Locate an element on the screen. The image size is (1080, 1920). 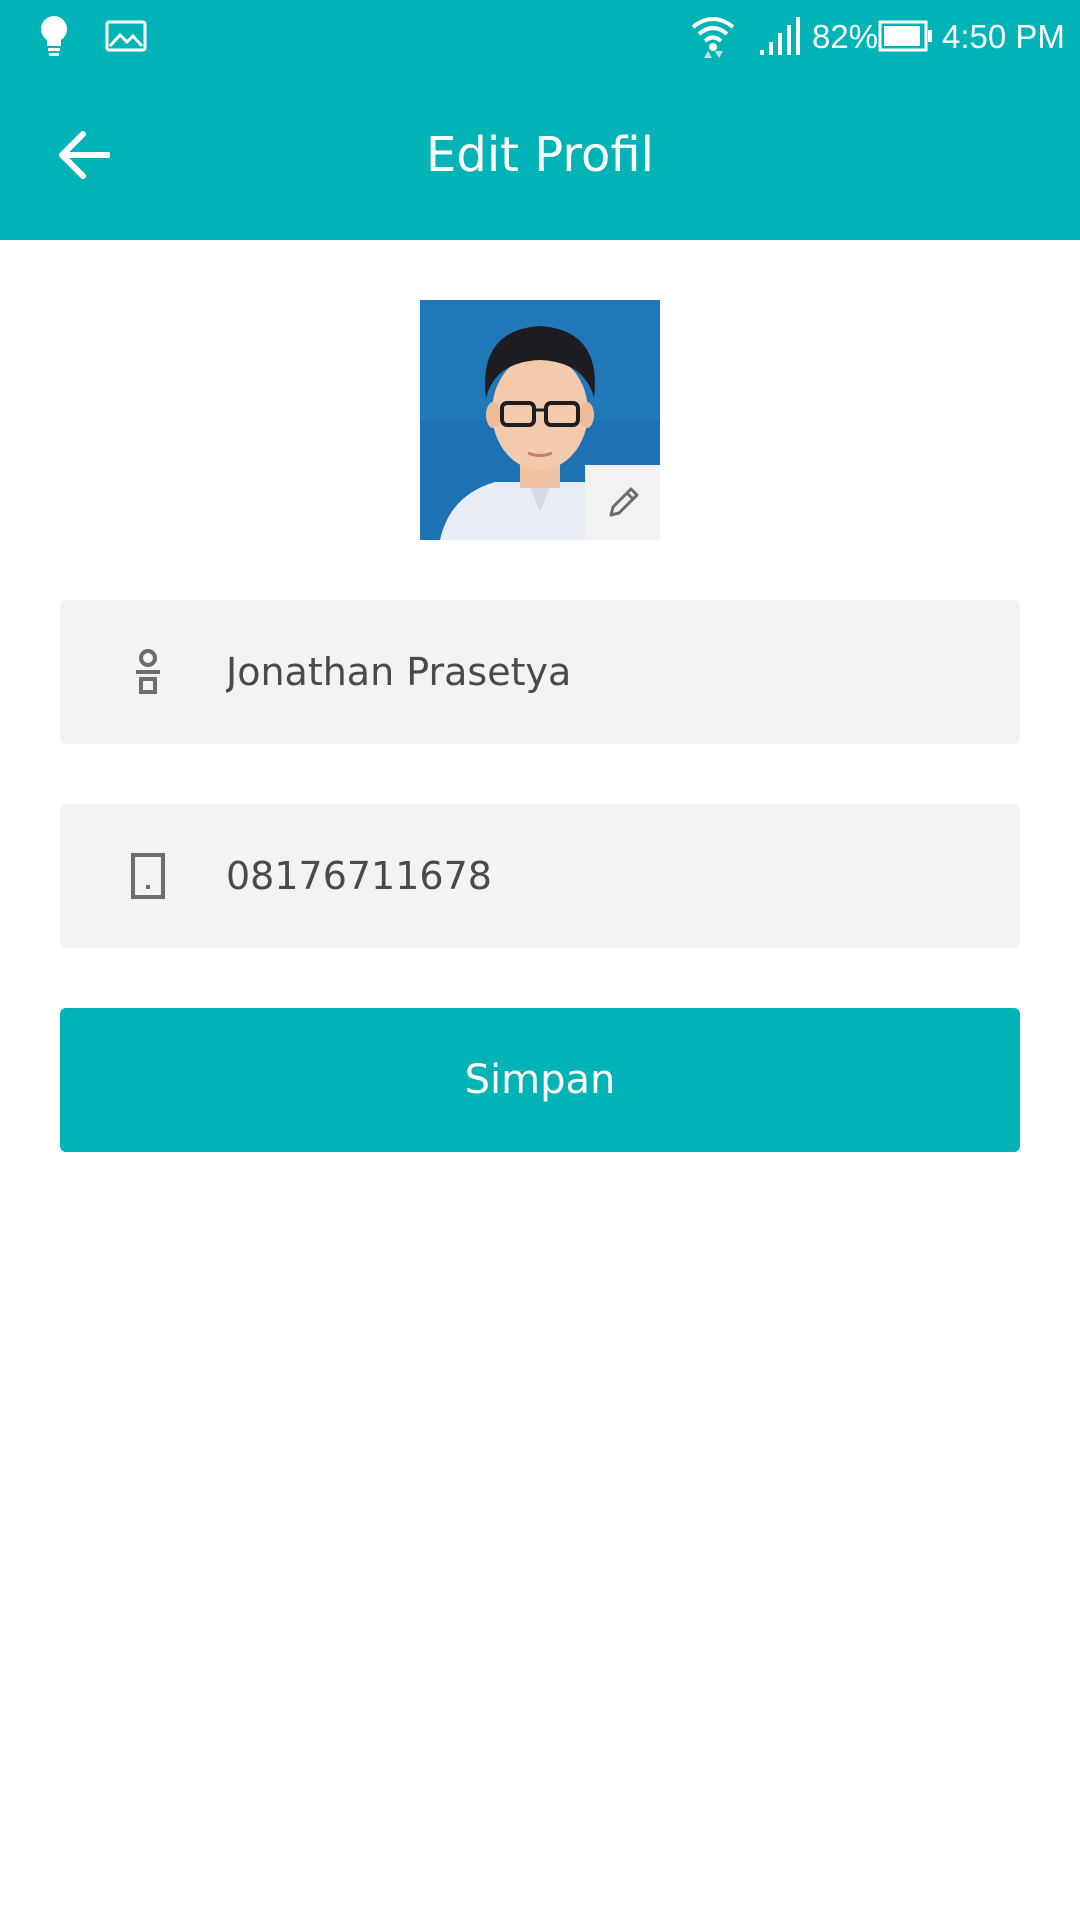
arrow-left-icon is located at coordinates (84, 155).